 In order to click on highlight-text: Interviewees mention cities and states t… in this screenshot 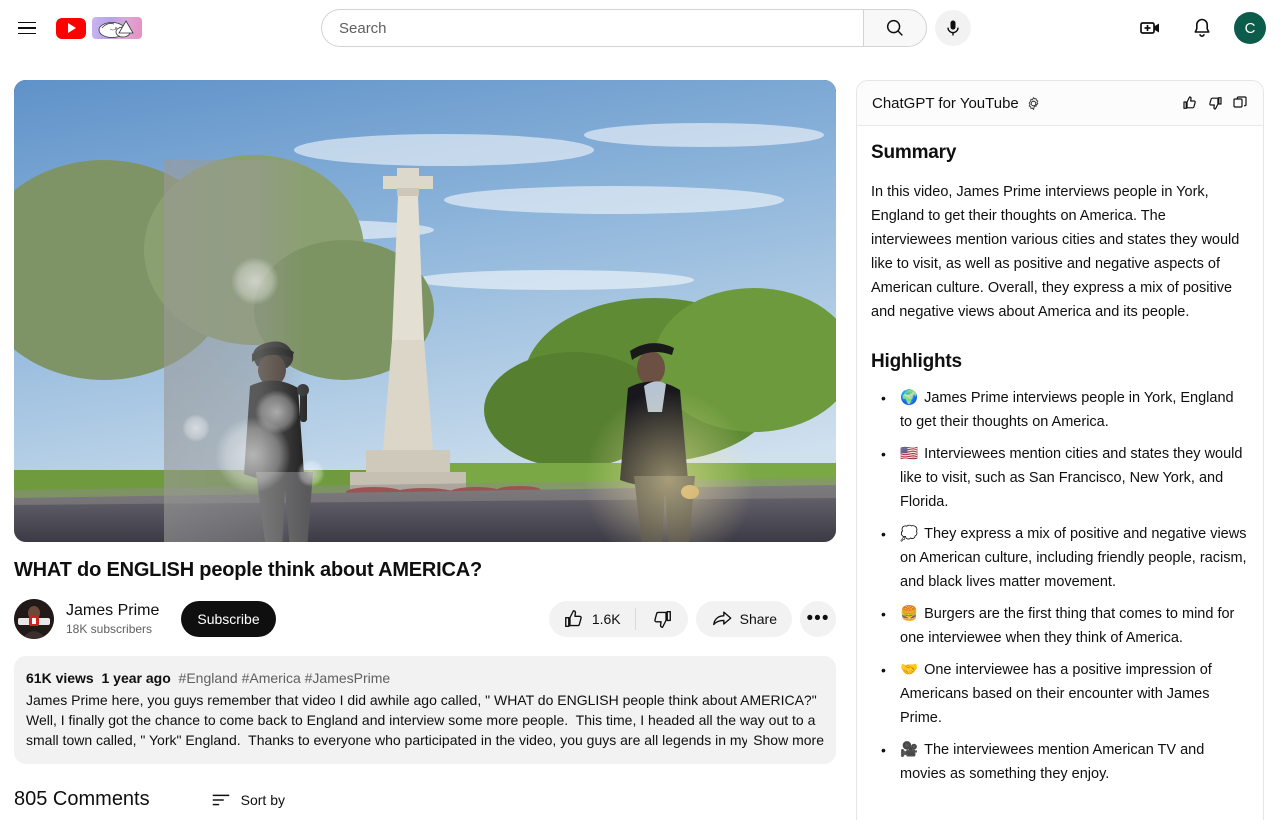, I will do `click(1071, 478)`.